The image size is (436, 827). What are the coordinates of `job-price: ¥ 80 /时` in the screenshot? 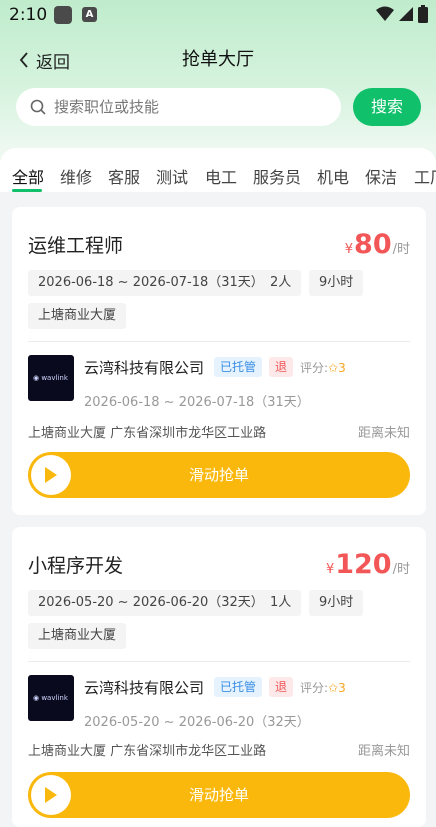 It's located at (377, 244).